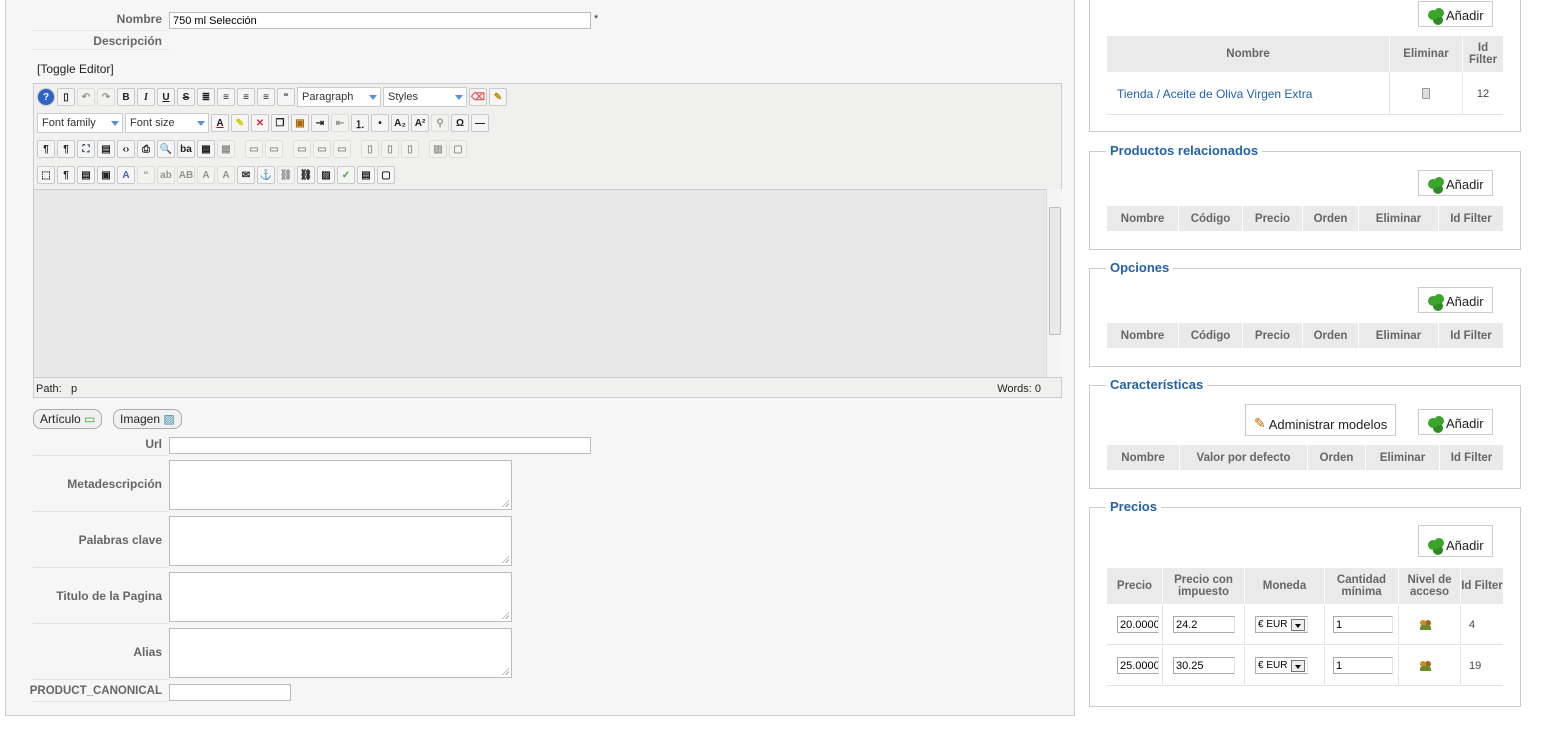  I want to click on related-add-button: Añadir, so click(1455, 183).